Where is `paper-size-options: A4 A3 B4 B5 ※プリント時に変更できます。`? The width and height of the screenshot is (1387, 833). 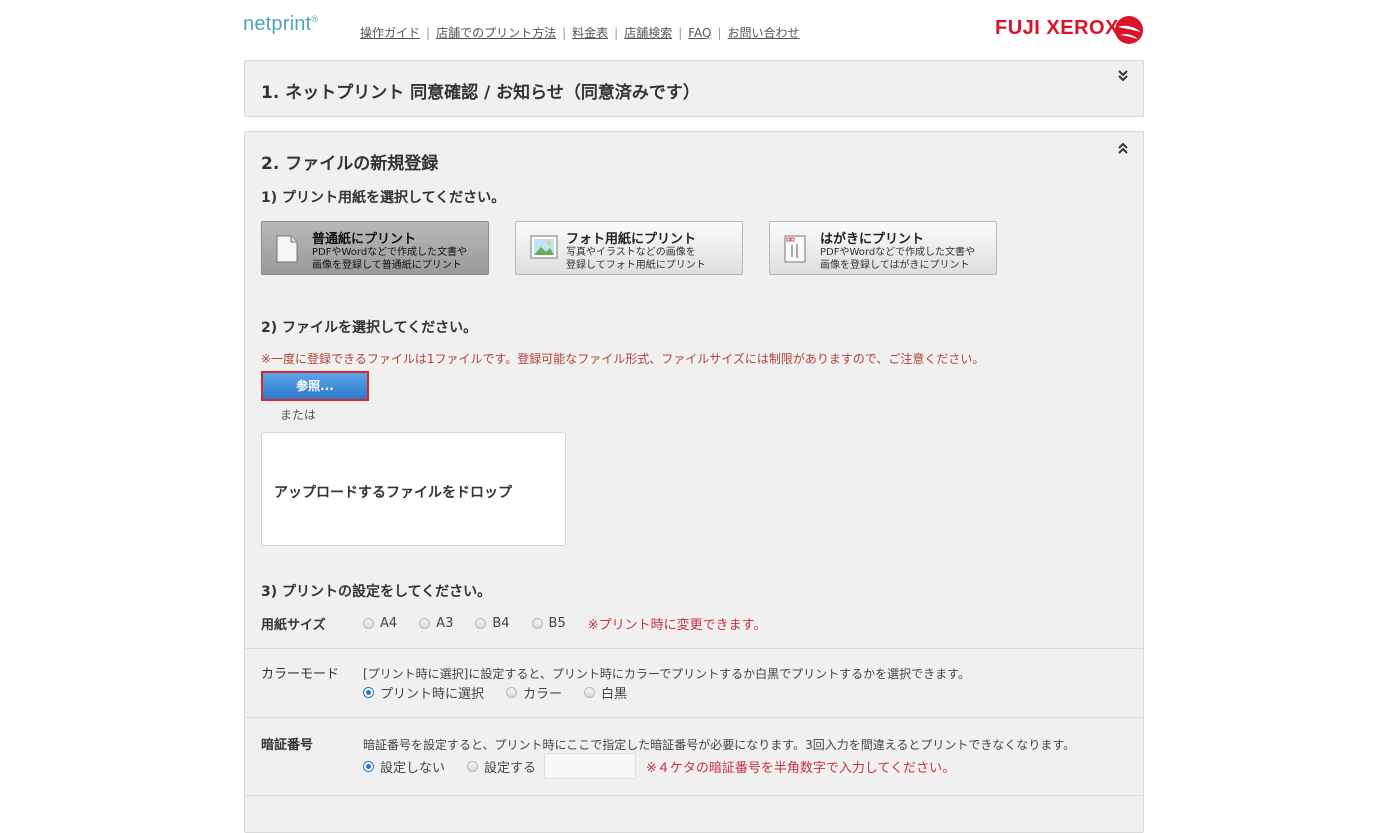
paper-size-options: A4 A3 B4 B5 ※プリント時に変更できます。 is located at coordinates (564, 623).